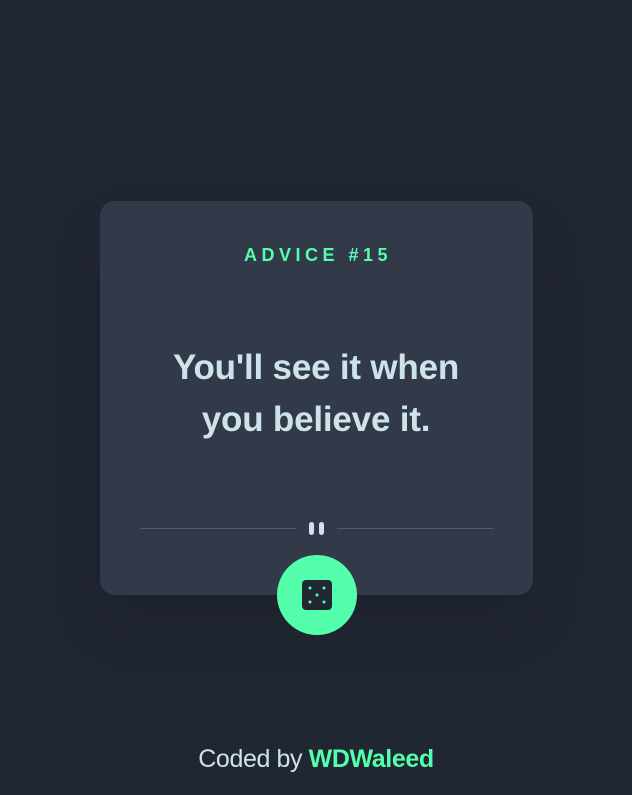  I want to click on pause-bar-right, so click(321, 528).